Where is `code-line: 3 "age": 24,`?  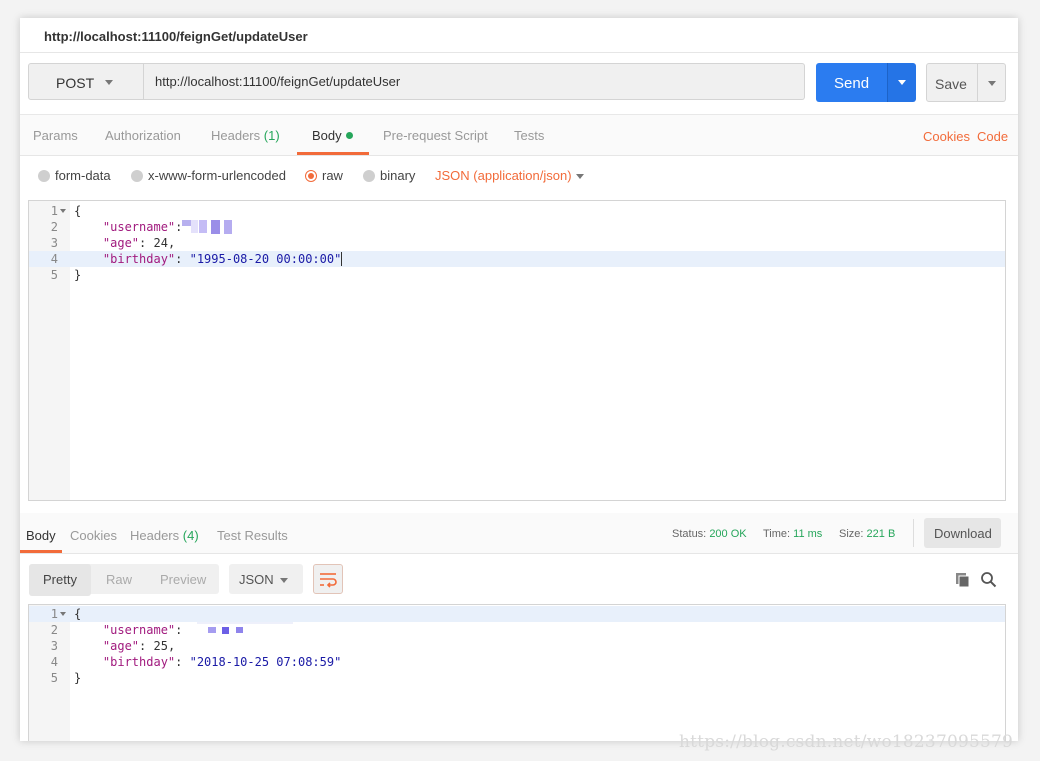
code-line: 3 "age": 24, is located at coordinates (113, 243).